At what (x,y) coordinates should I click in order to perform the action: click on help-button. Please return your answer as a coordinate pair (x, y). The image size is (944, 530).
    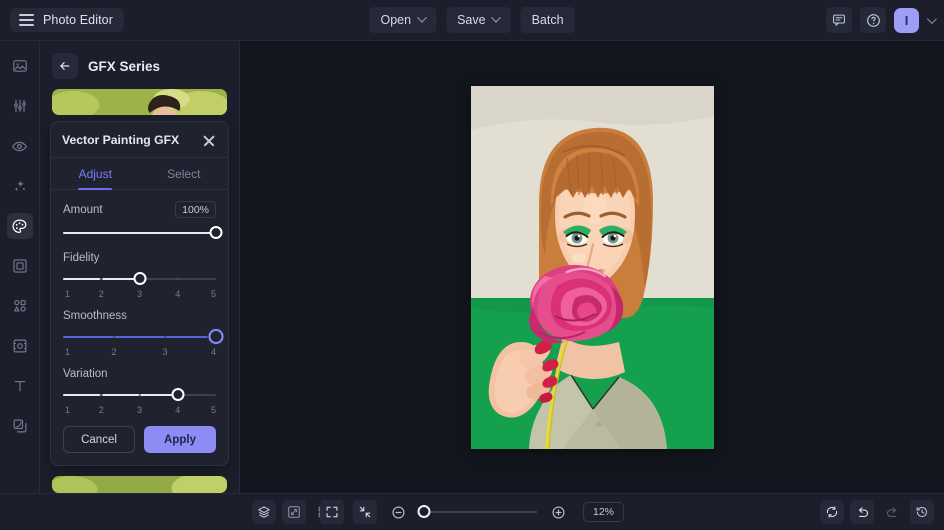
    Looking at the image, I should click on (873, 20).